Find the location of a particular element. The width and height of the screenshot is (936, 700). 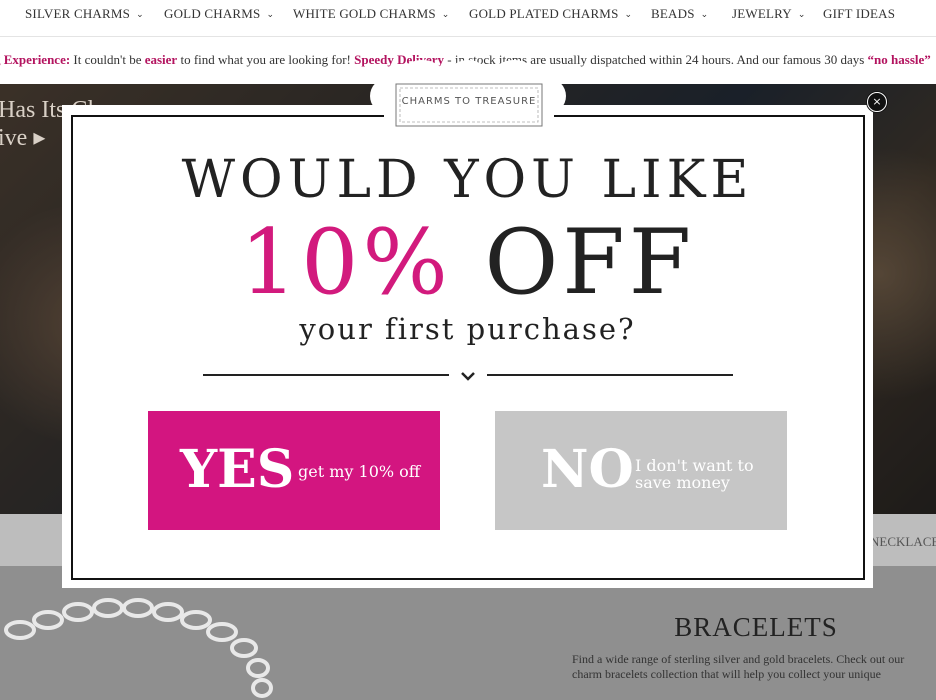

nav-label: GOLD PLATED CHARMS is located at coordinates (544, 13).